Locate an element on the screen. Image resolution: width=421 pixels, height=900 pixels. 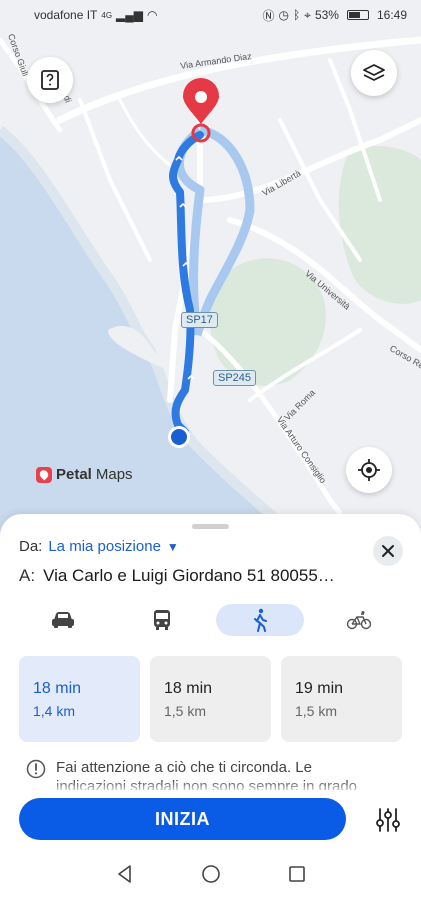
sliders-icon is located at coordinates (388, 820).